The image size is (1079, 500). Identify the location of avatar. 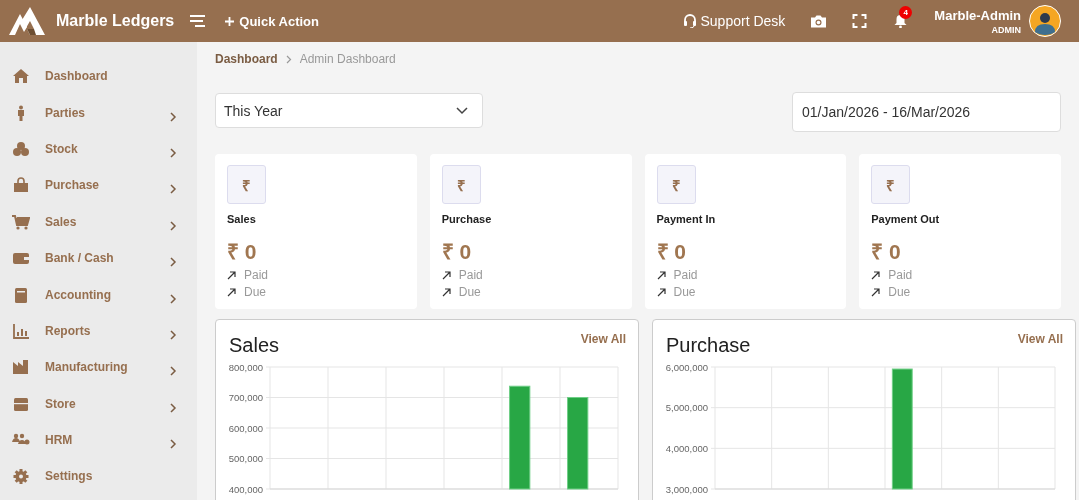
(1045, 21).